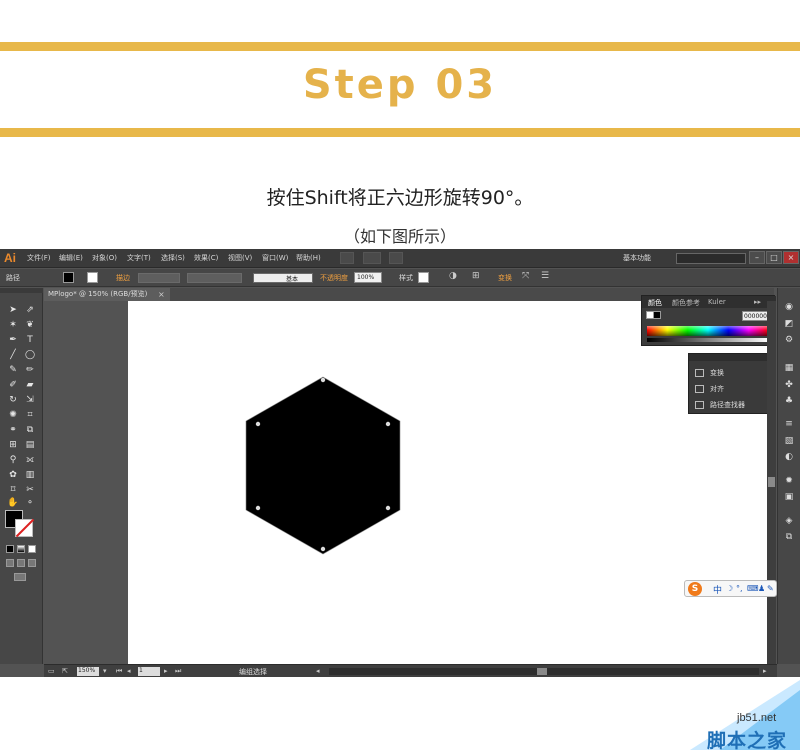 This screenshot has height=750, width=800. What do you see at coordinates (119, 671) in the screenshot?
I see `first-artboard-icon: ⏮` at bounding box center [119, 671].